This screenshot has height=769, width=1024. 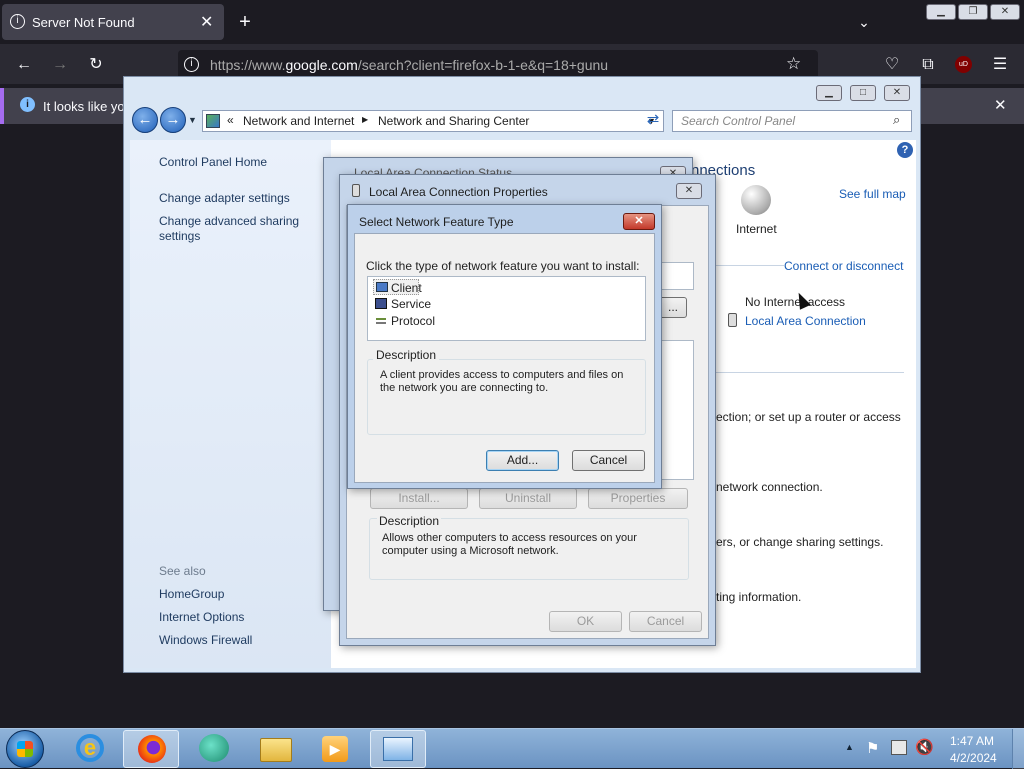 What do you see at coordinates (872, 748) in the screenshot?
I see `action-center-flag-icon: ⚑` at bounding box center [872, 748].